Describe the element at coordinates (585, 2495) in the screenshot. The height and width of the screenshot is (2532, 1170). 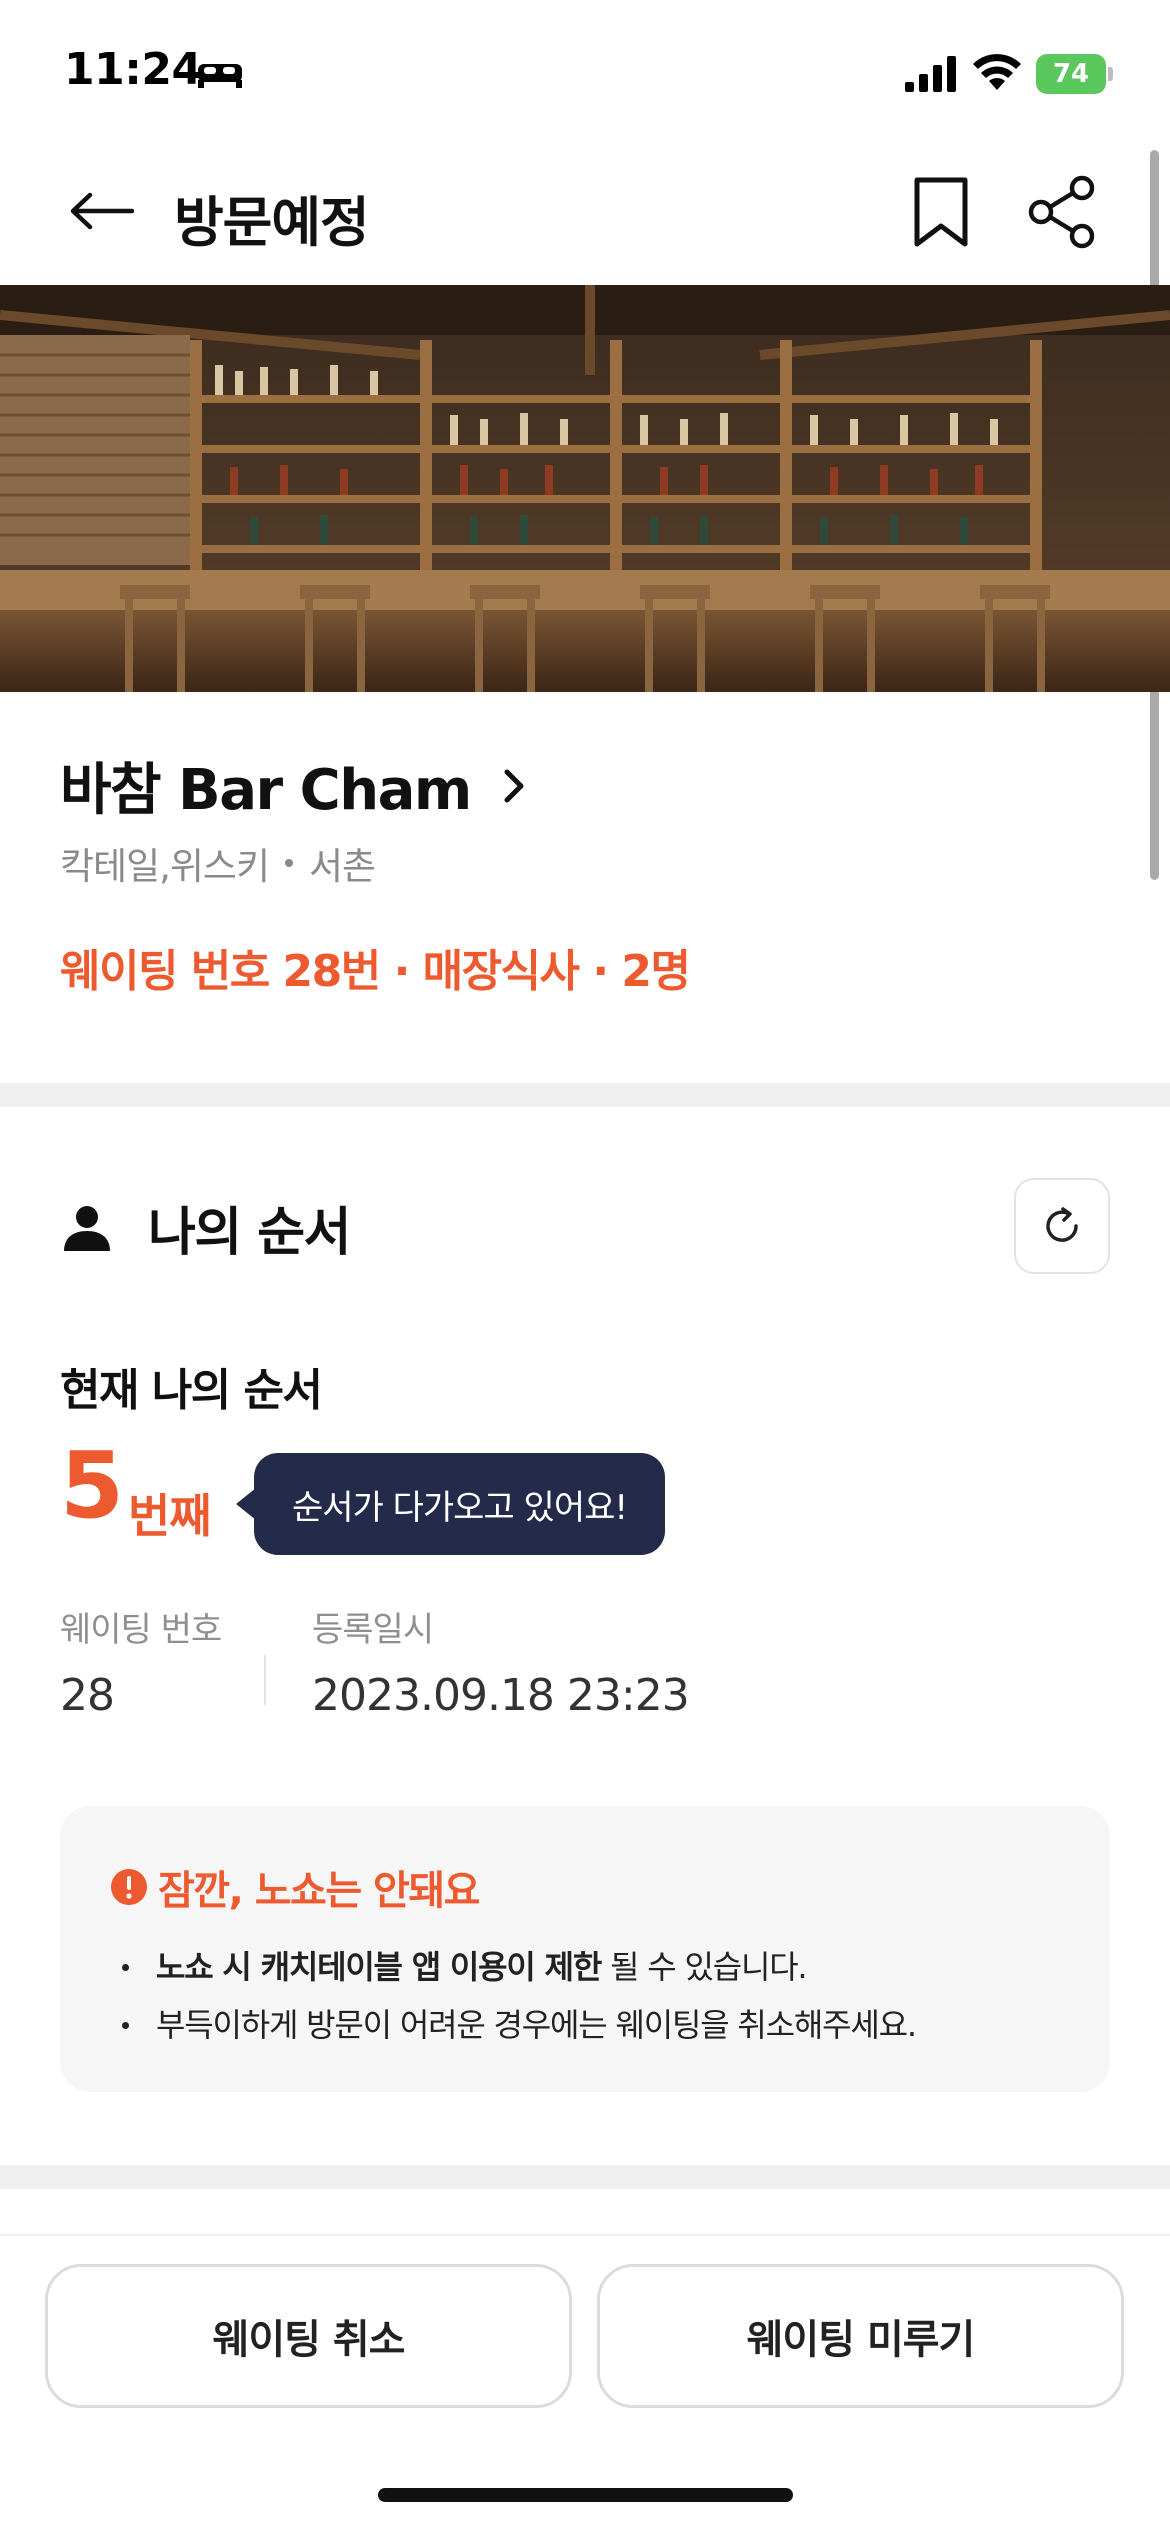
I see `home-indicator` at that location.